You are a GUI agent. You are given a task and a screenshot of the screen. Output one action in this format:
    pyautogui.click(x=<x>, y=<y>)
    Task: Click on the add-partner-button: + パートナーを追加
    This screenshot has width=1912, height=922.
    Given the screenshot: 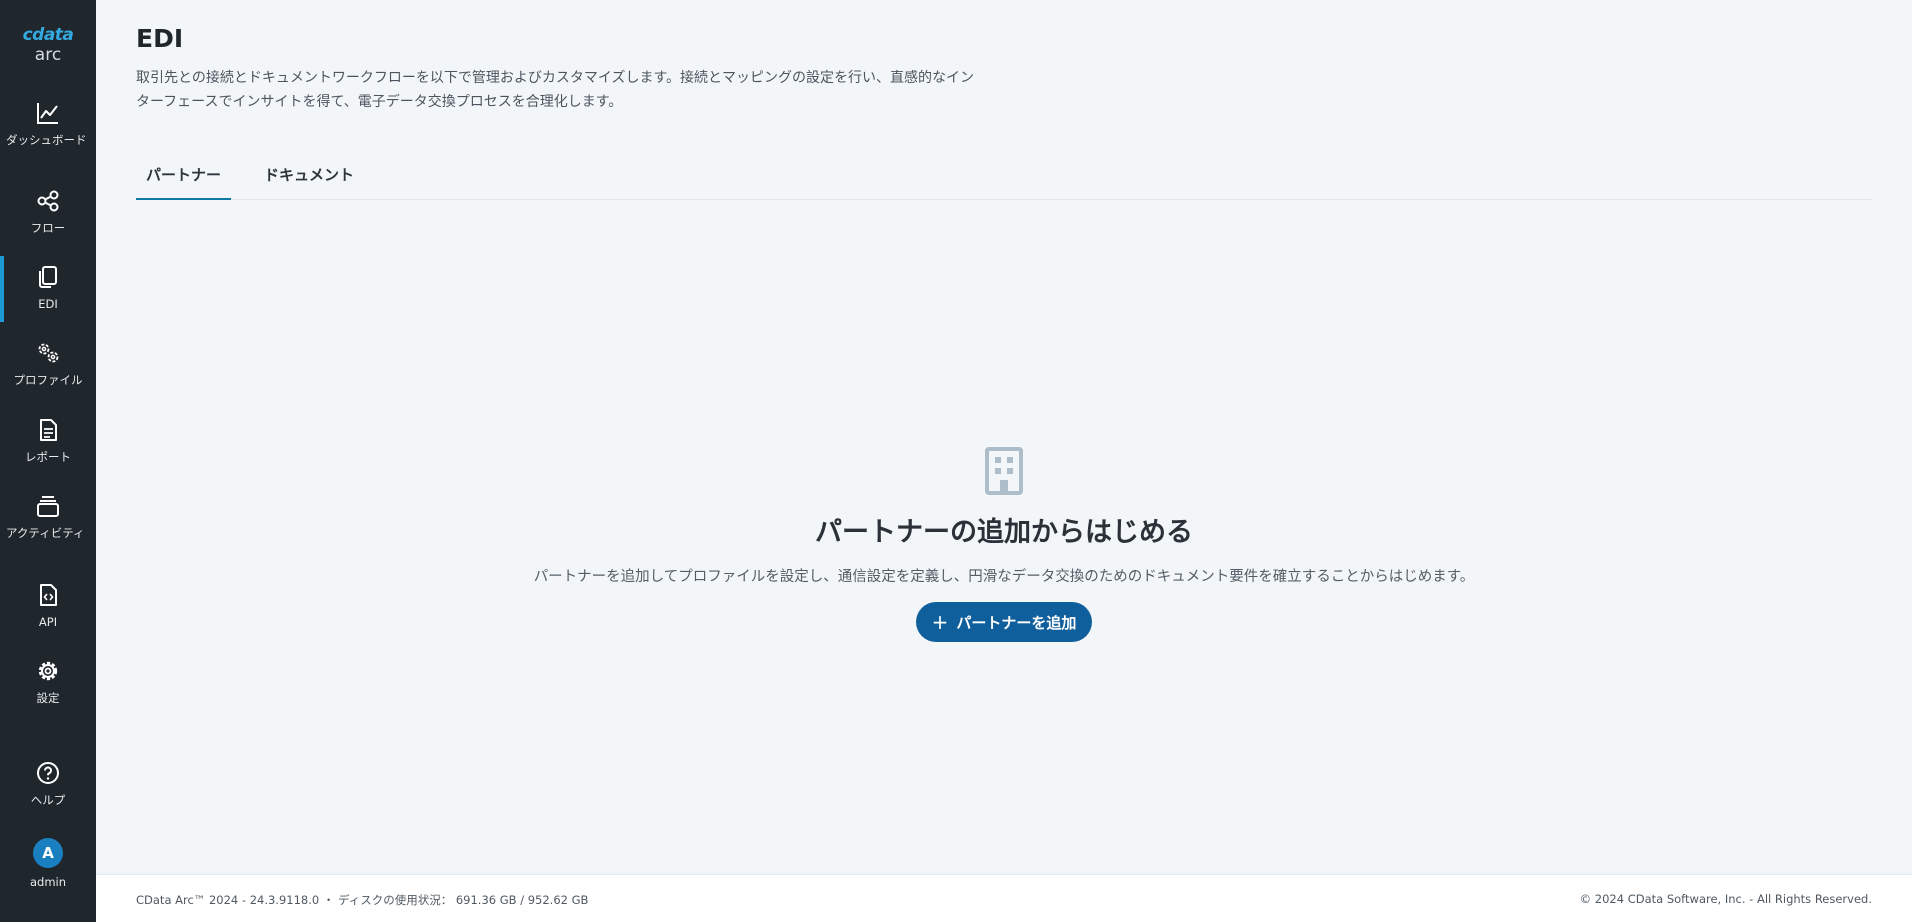 What is the action you would take?
    pyautogui.click(x=1004, y=622)
    